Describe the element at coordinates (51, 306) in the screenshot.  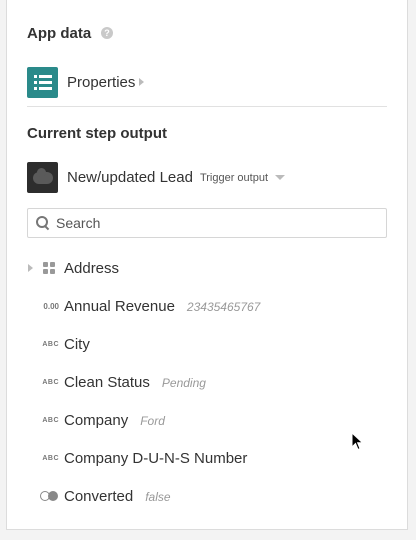
I see `number-type-icon: 0.00` at that location.